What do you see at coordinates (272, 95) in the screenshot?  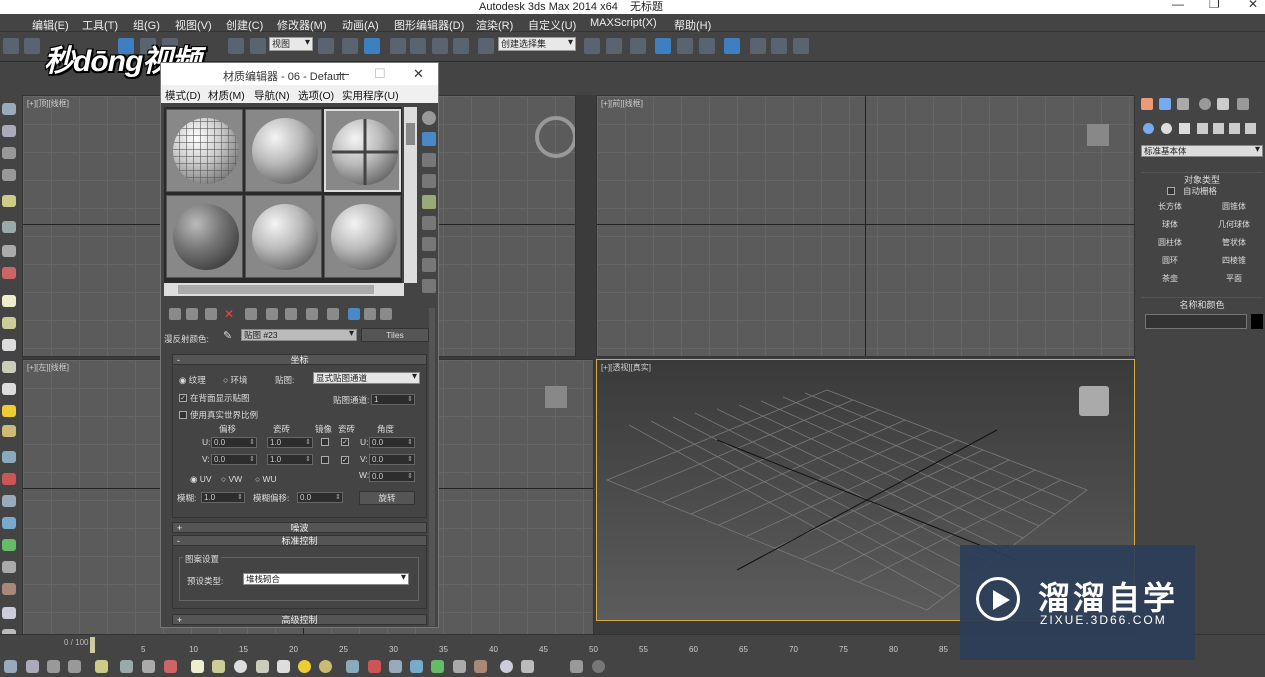 I see `menu-navigation: 导航(N)` at bounding box center [272, 95].